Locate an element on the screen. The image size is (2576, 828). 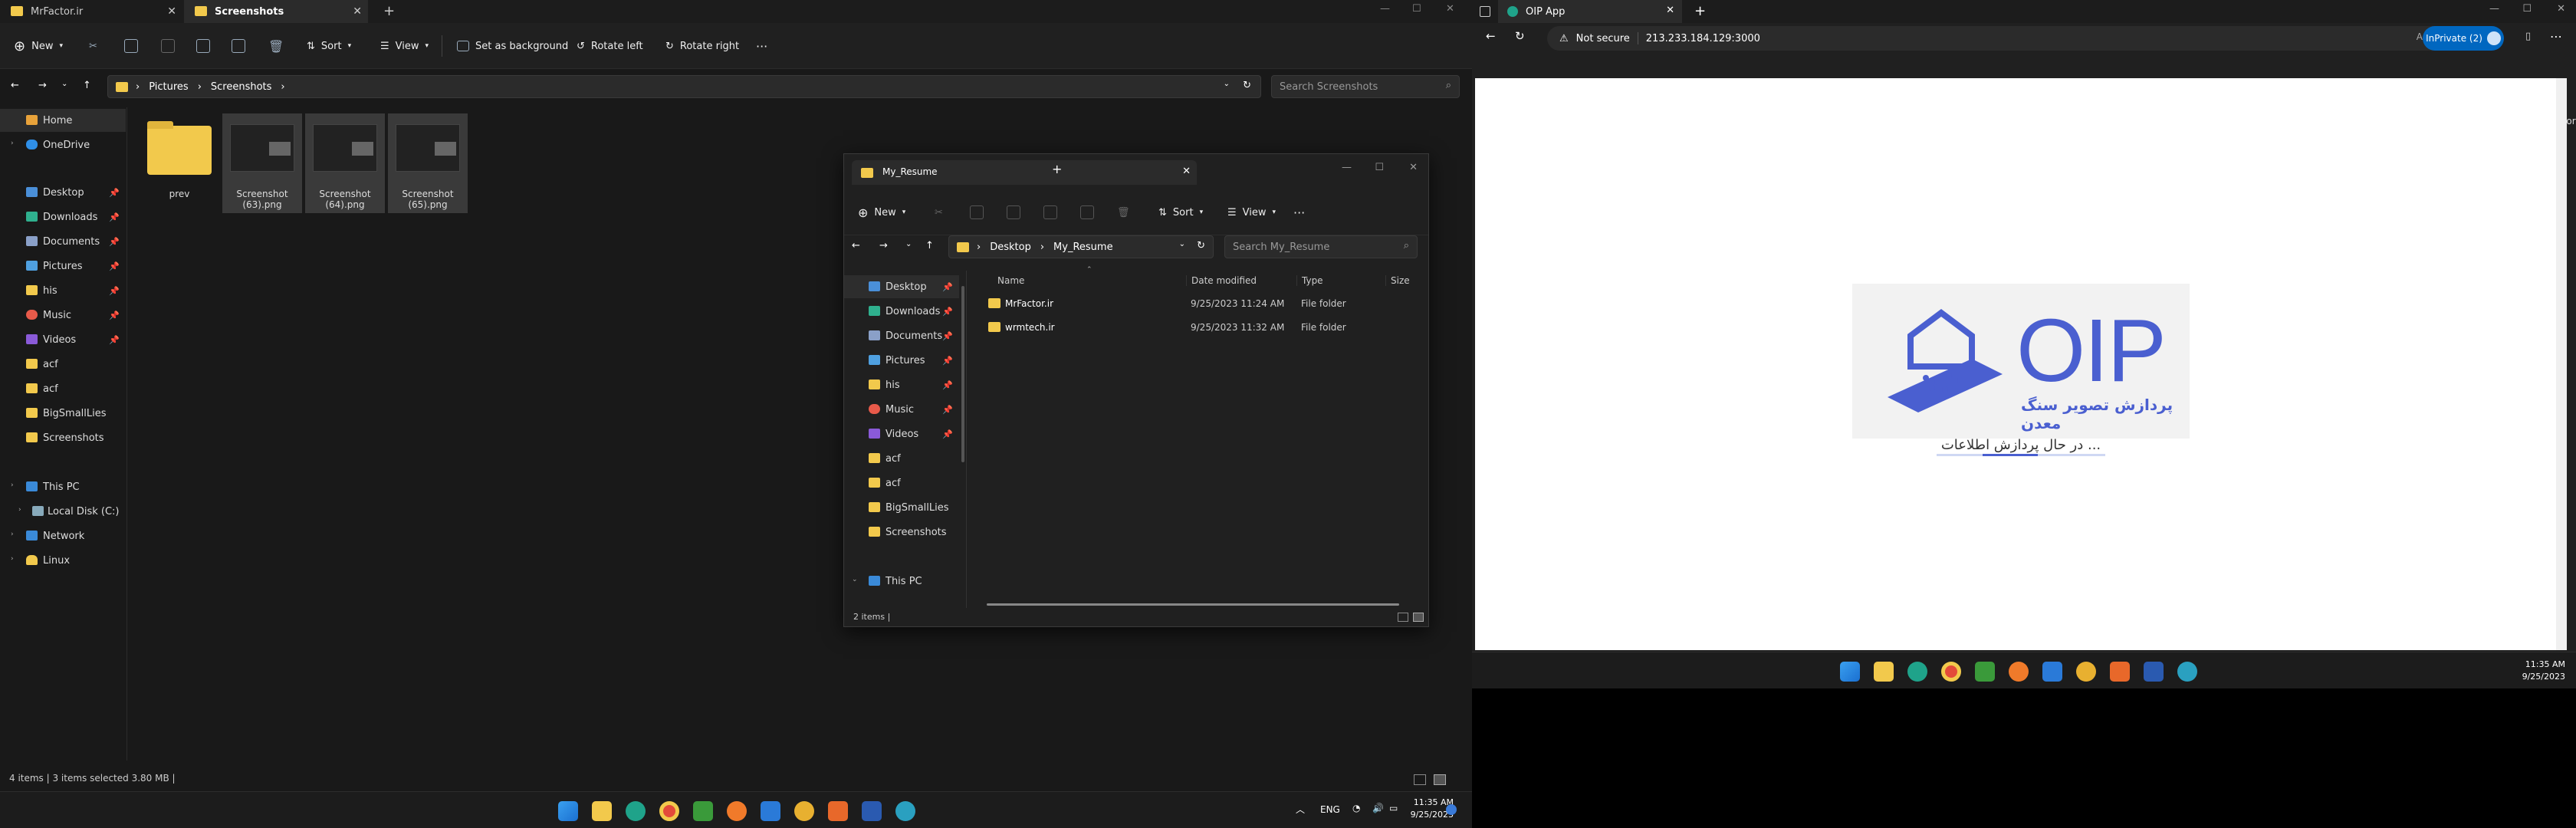
address-bar: › Pictures › Screenshots › ⌄ ↻ is located at coordinates (684, 86).